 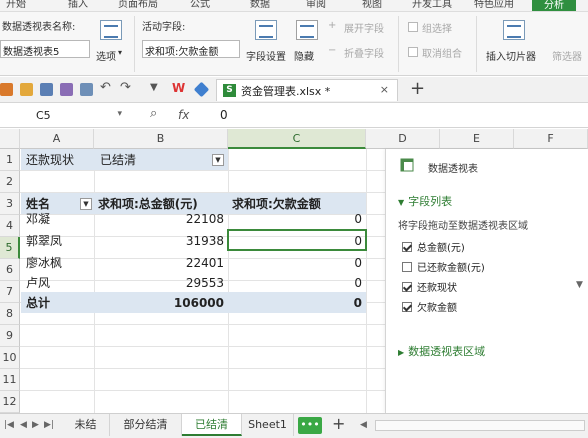 What do you see at coordinates (554, 5) in the screenshot?
I see `ribbon-tab-analyze: 分析` at bounding box center [554, 5].